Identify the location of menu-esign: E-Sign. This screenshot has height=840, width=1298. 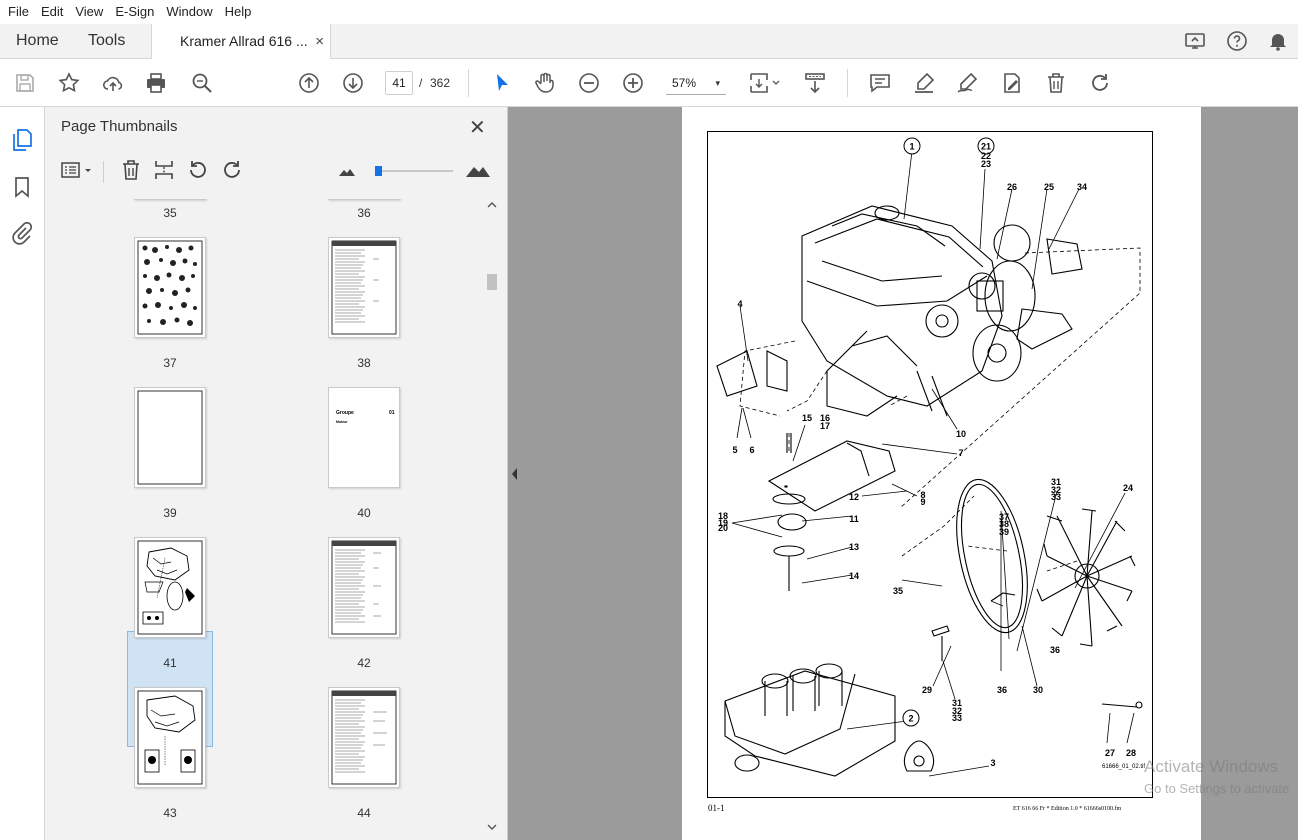
(134, 12).